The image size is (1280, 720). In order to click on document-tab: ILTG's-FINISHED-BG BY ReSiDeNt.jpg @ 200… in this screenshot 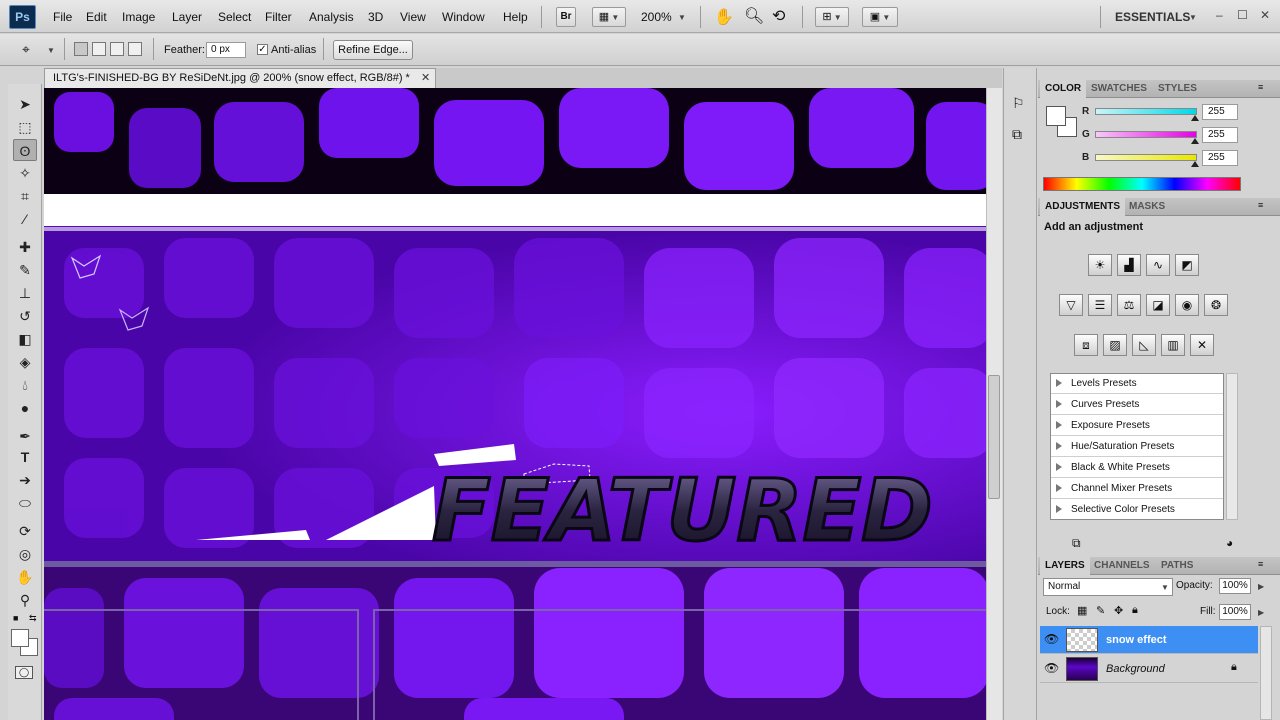, I will do `click(240, 78)`.